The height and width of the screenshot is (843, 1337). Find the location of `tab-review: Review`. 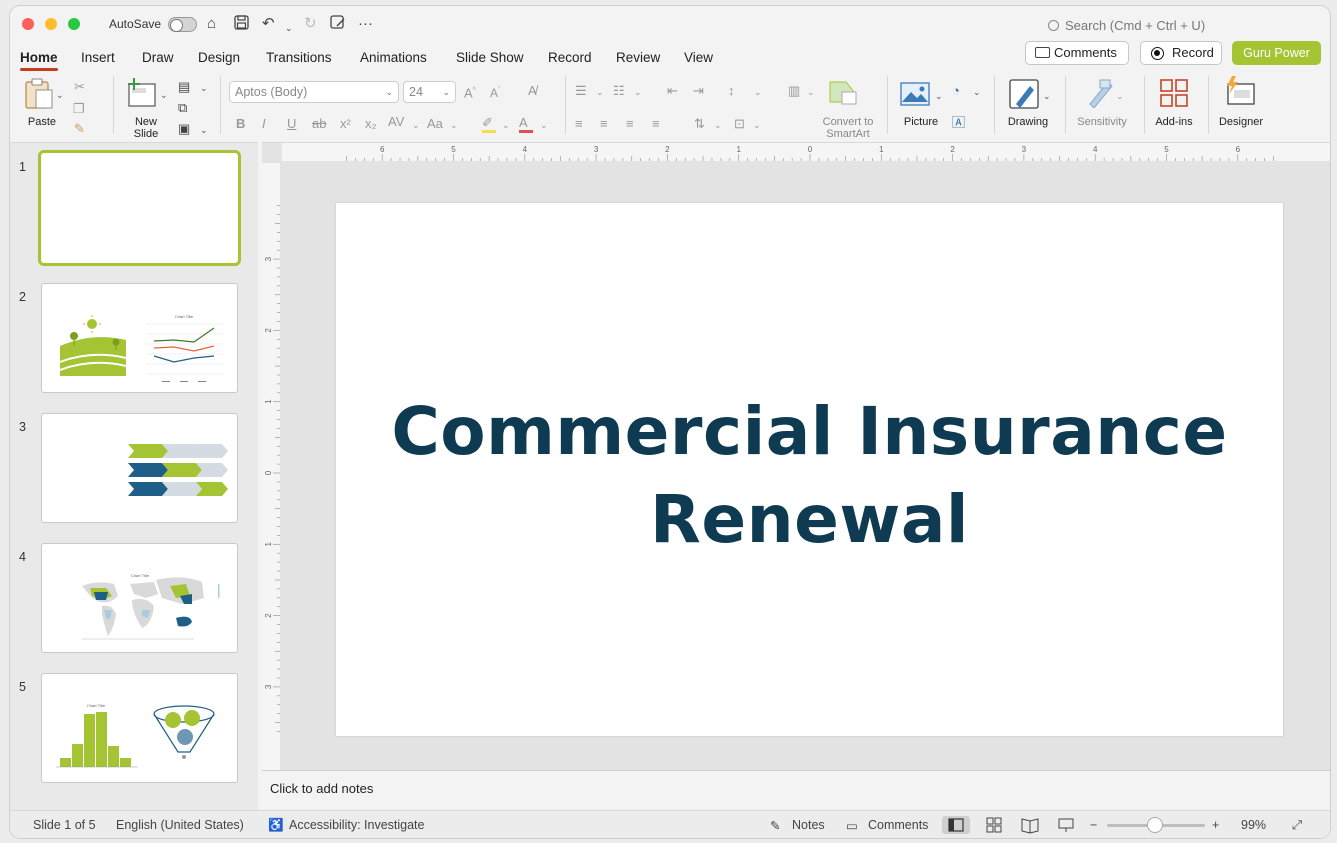

tab-review: Review is located at coordinates (638, 57).